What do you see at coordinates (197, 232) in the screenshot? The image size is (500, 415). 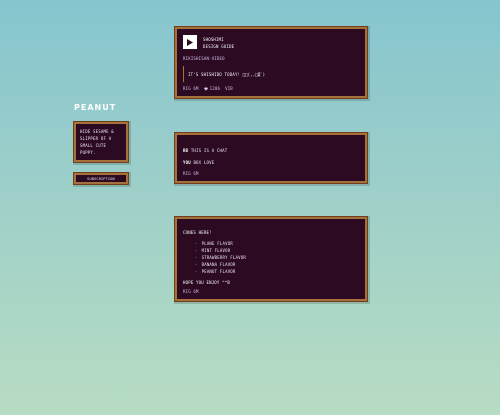 I see `post-intro: Cones here!` at bounding box center [197, 232].